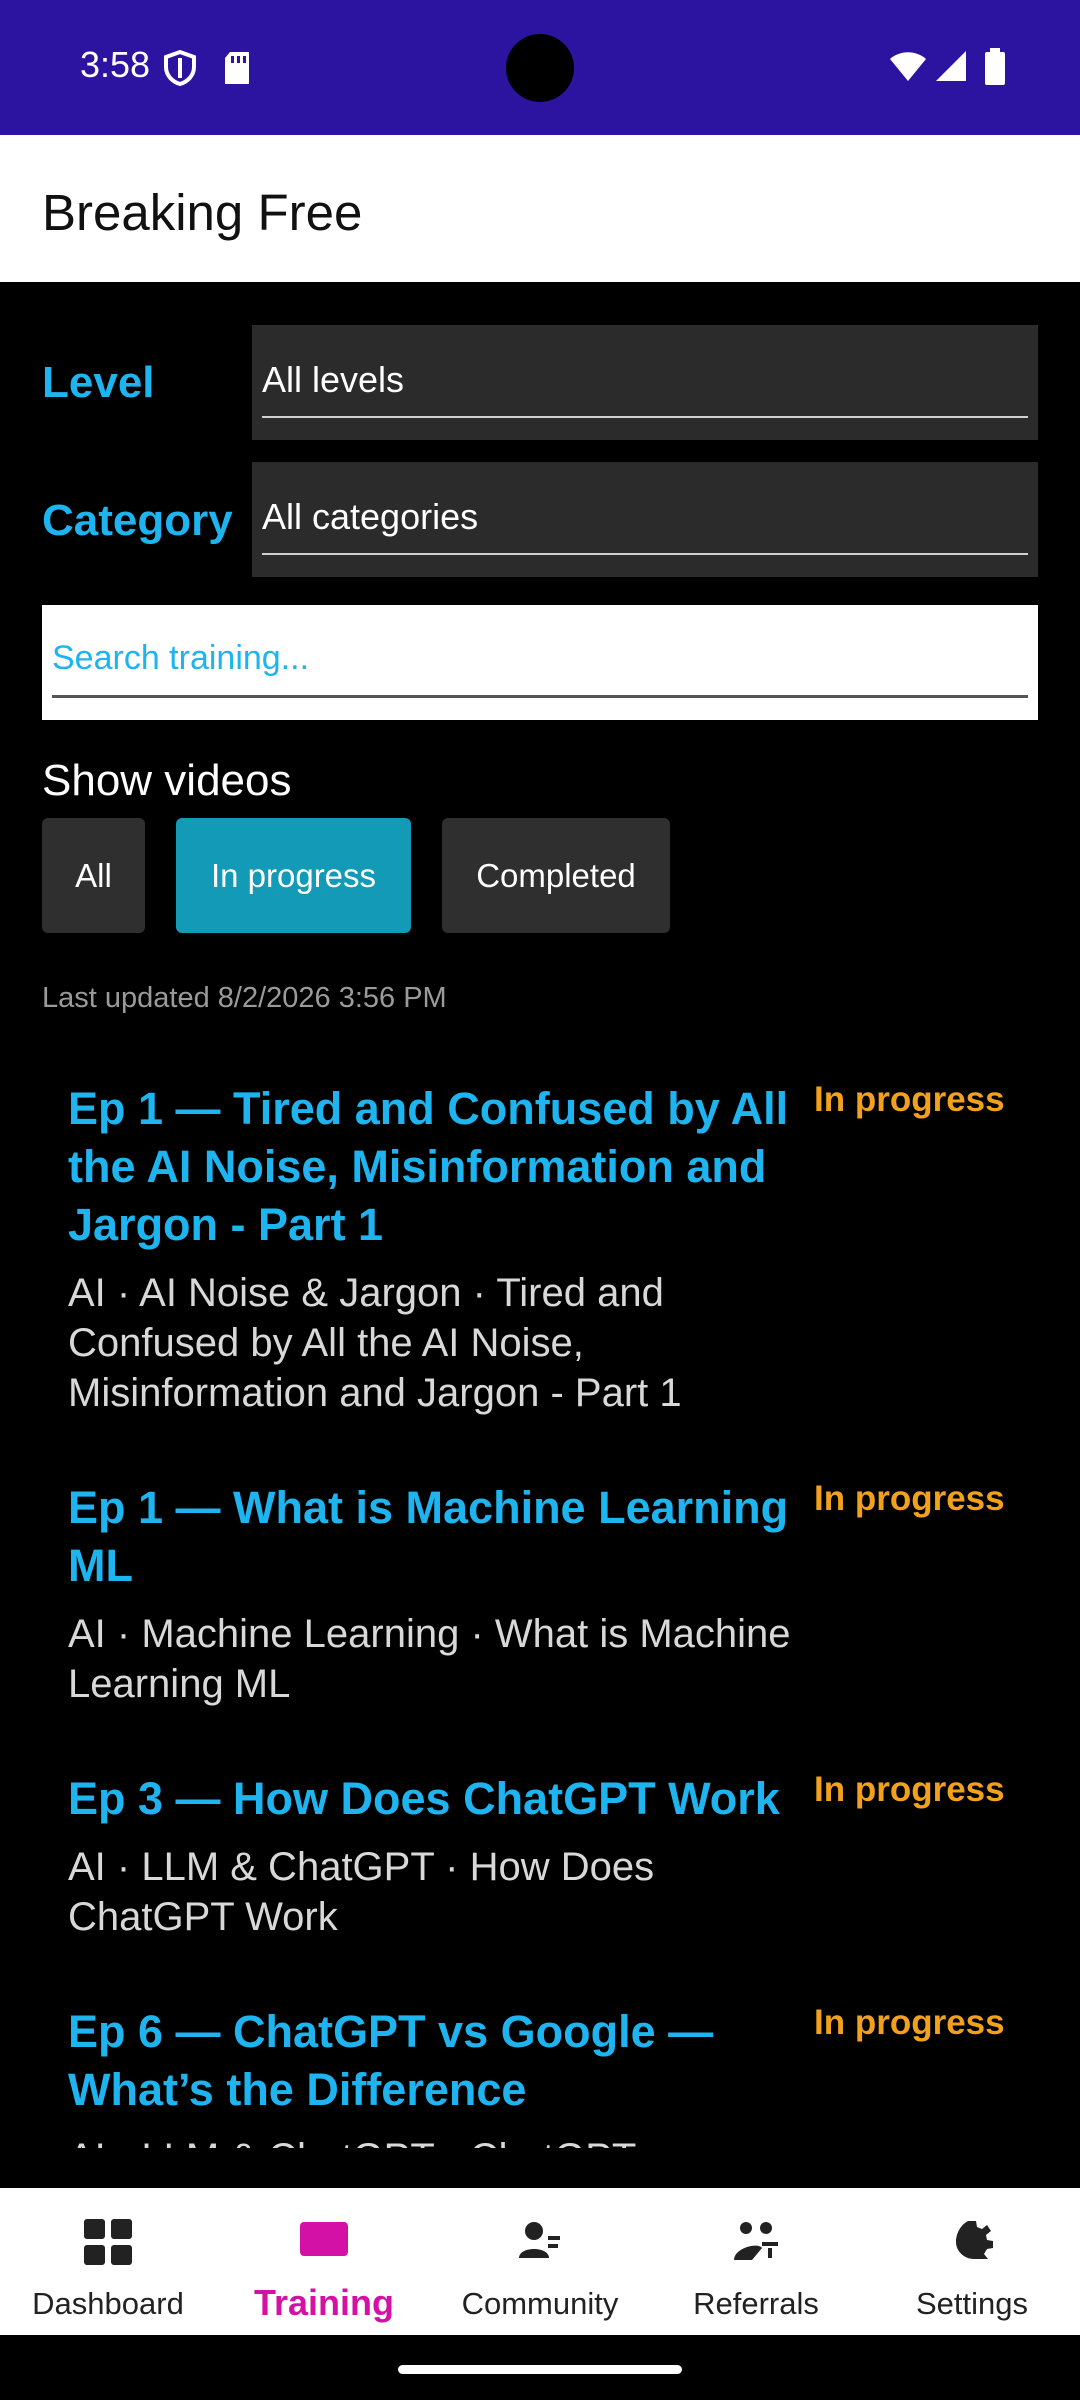 The height and width of the screenshot is (2400, 1080). What do you see at coordinates (370, 516) in the screenshot?
I see `category-select-value: All categories` at bounding box center [370, 516].